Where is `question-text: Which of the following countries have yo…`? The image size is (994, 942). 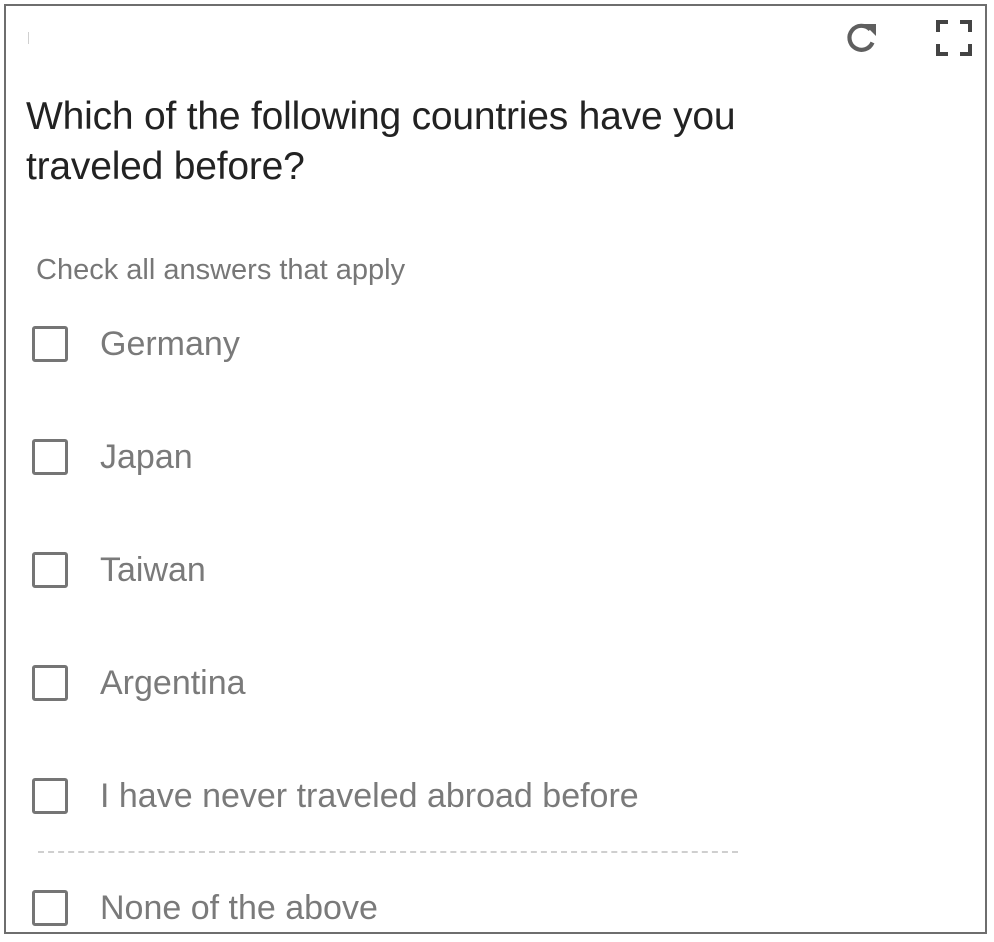
question-text: Which of the following countries have yo… is located at coordinates (381, 141).